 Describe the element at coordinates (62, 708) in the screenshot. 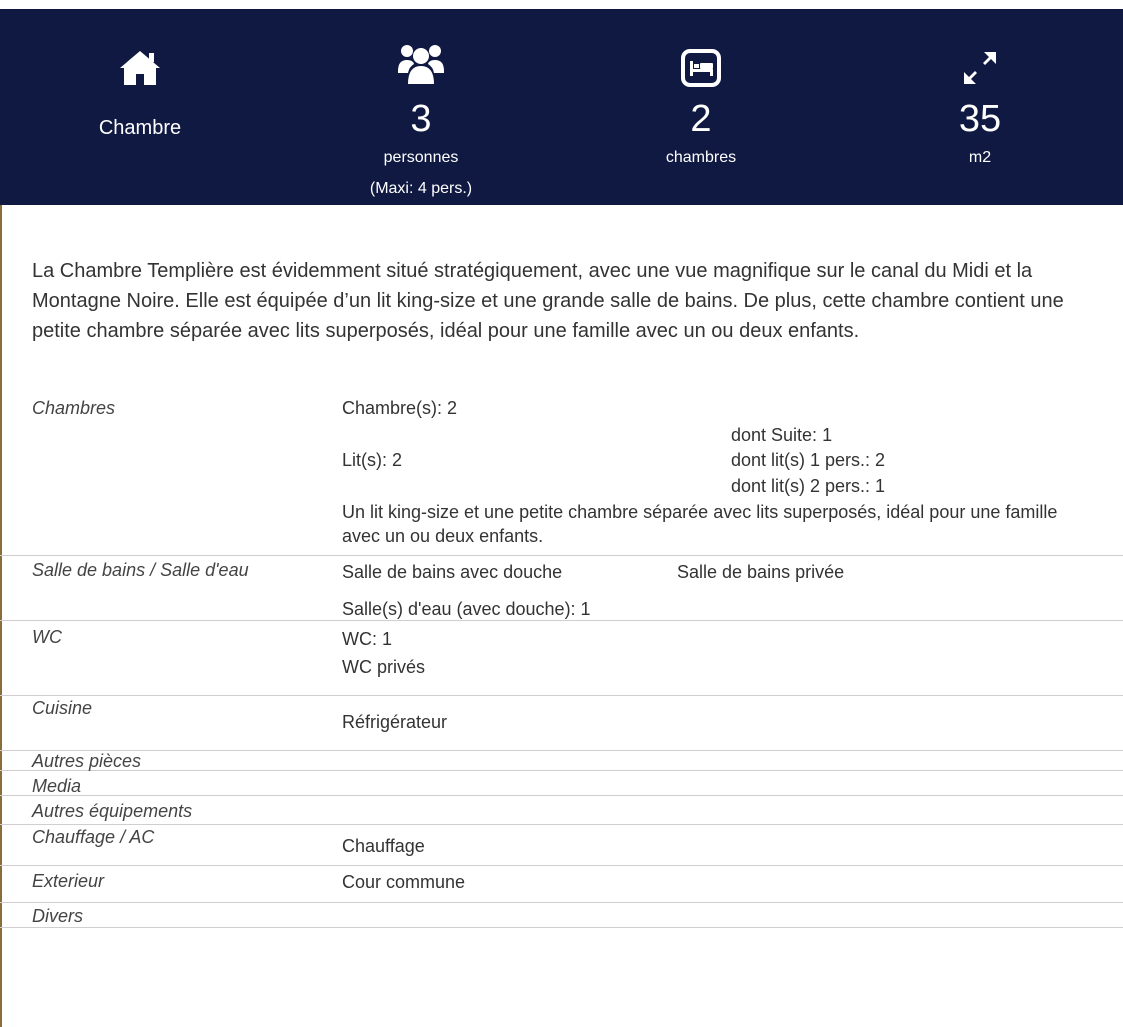

I see `row-label-cuisine: Cuisine` at that location.